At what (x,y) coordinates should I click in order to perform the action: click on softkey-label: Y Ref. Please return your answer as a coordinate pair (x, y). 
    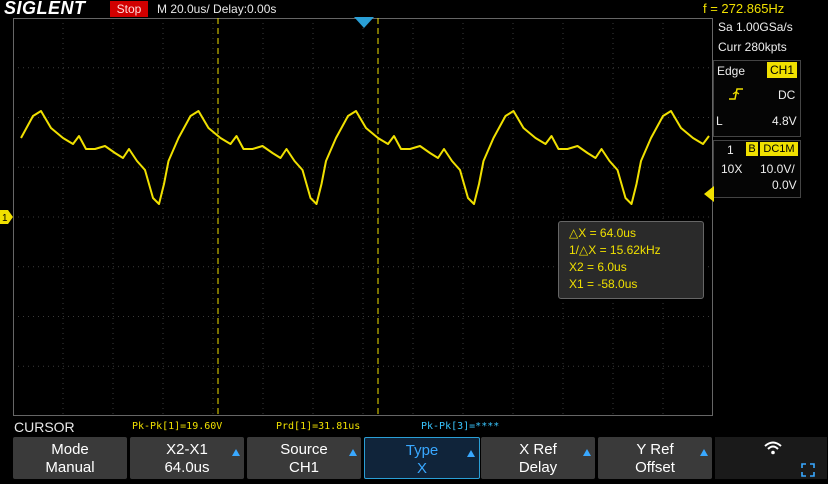
    Looking at the image, I should click on (655, 449).